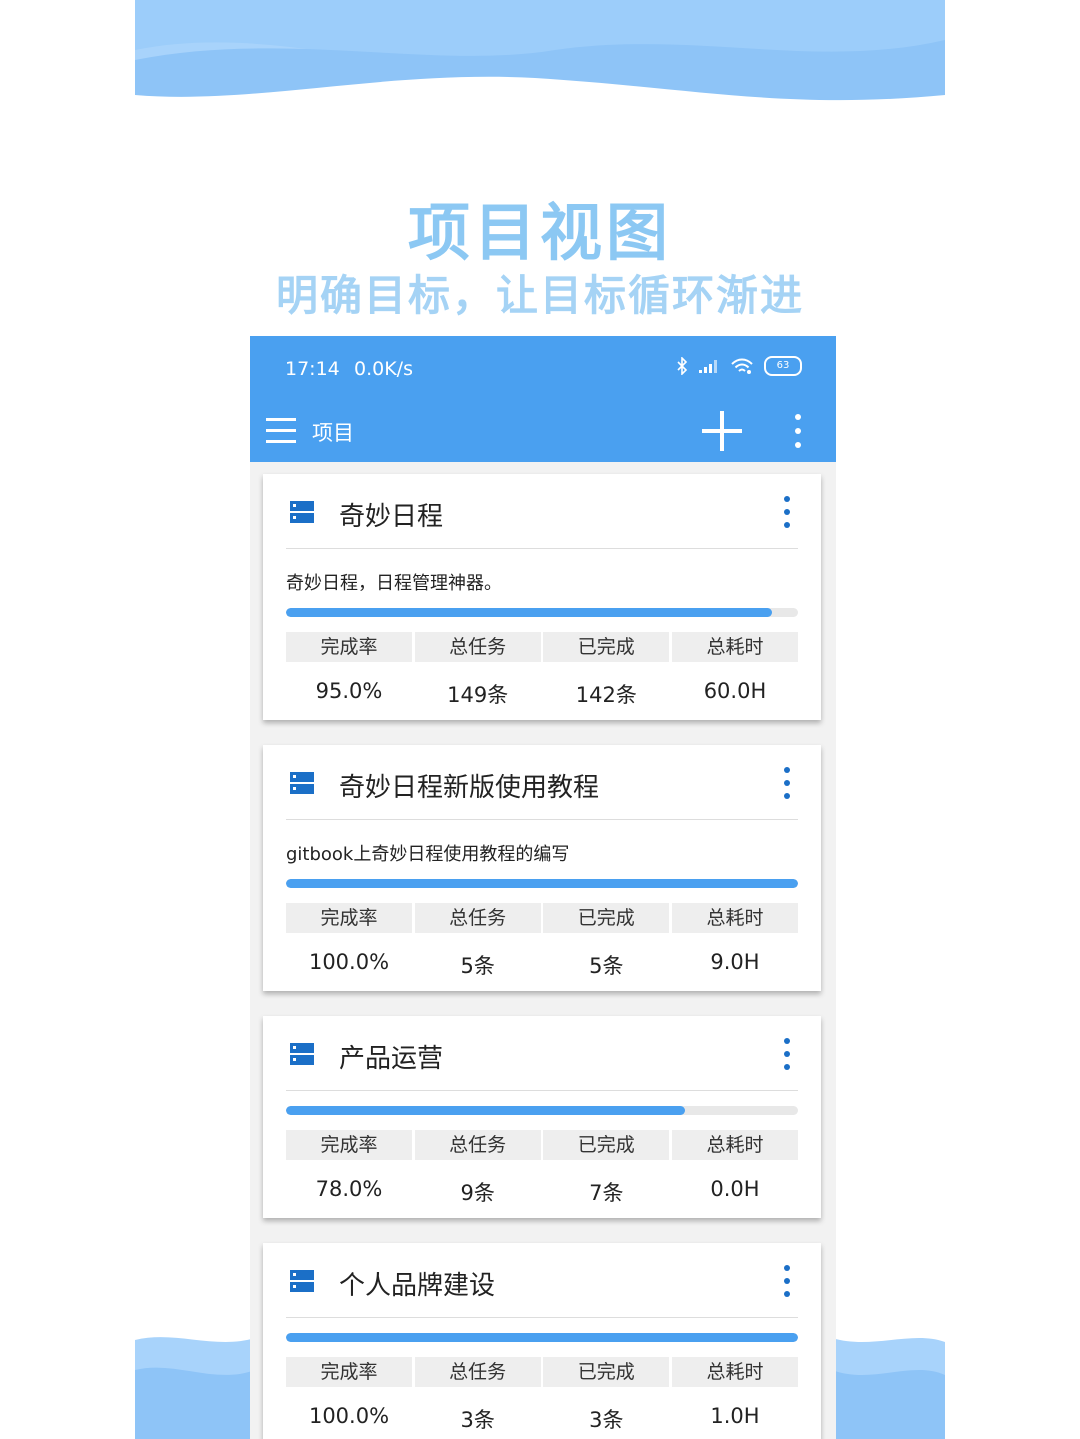 This screenshot has height=1439, width=1080. Describe the element at coordinates (735, 1416) in the screenshot. I see `stat-total-time: 1.0H` at that location.